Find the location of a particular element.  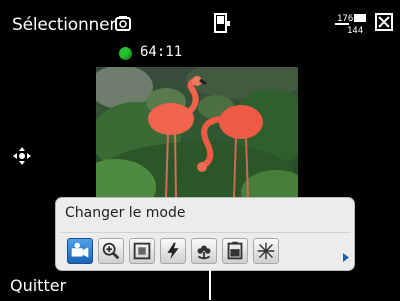

select-label: Sélectionner is located at coordinates (64, 25).